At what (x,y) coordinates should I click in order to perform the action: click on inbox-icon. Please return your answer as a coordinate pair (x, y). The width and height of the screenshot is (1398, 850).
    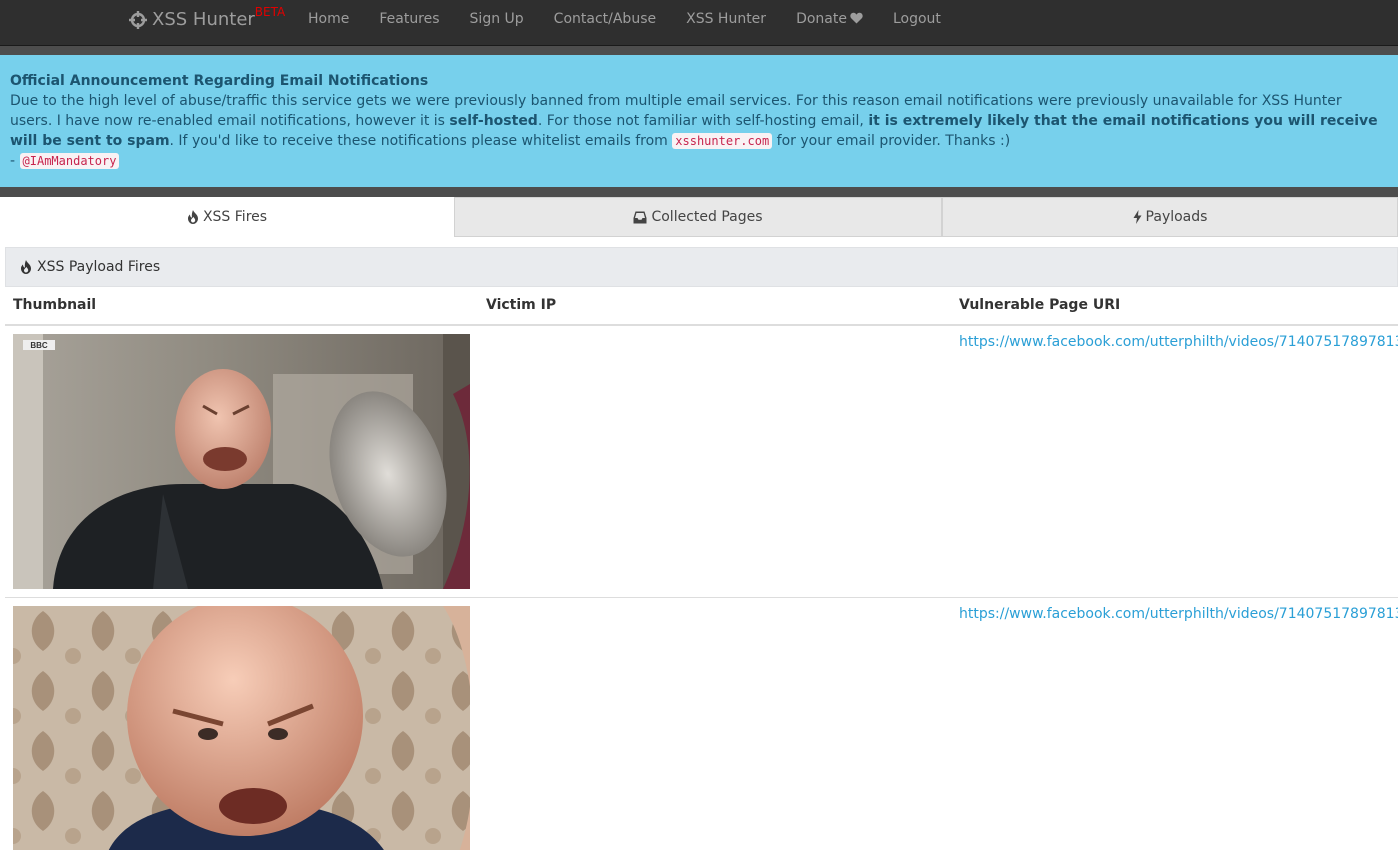
    Looking at the image, I should click on (640, 217).